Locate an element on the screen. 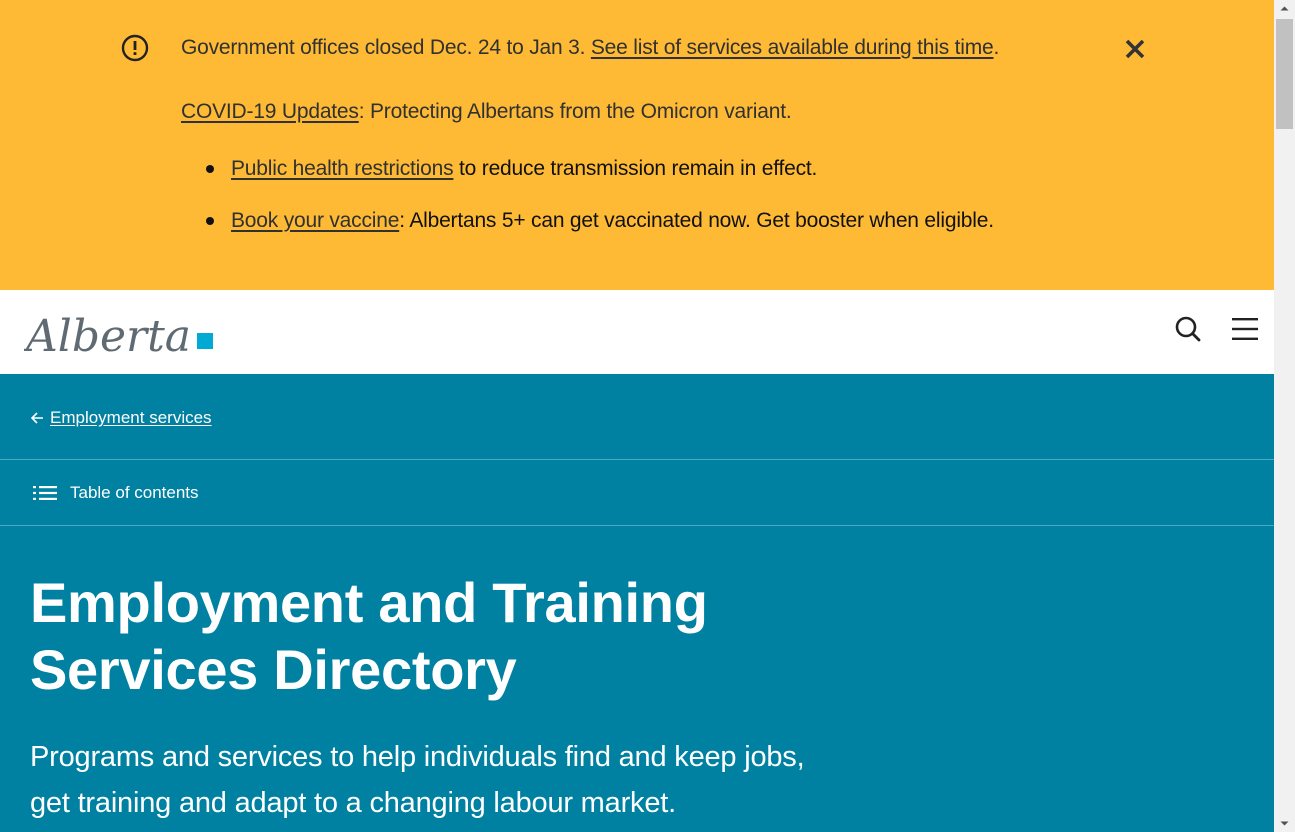 The image size is (1295, 832). hamburger-menu-icon is located at coordinates (1245, 329).